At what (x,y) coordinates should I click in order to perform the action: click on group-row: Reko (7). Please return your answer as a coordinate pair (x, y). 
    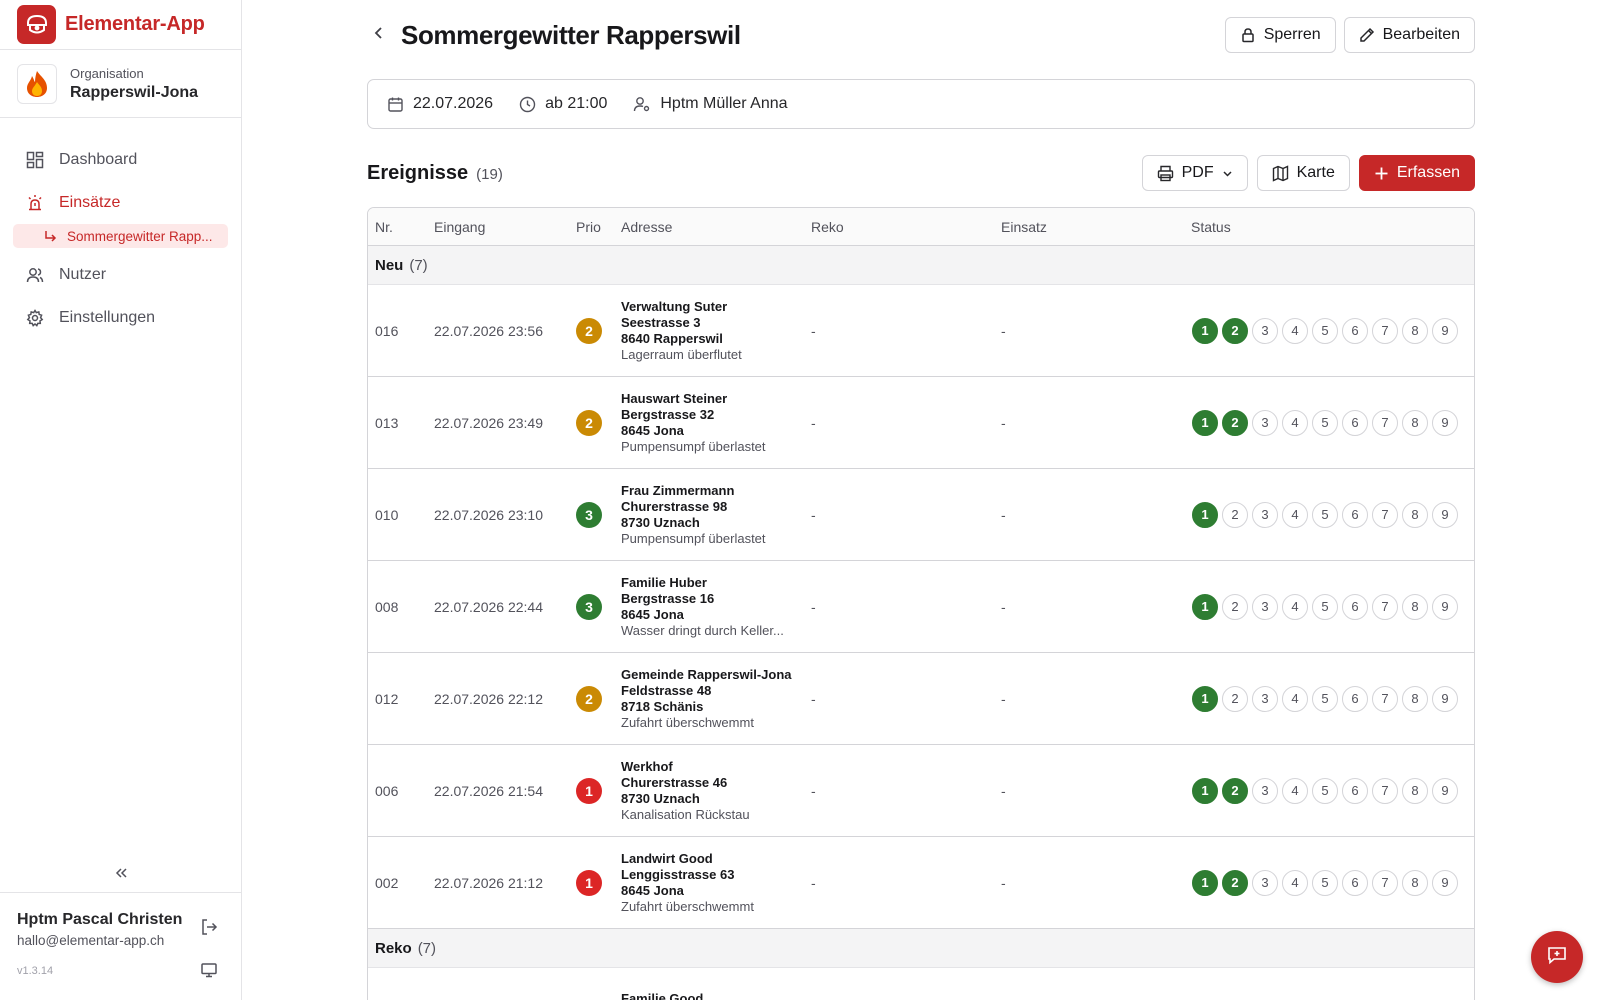
    Looking at the image, I should click on (921, 948).